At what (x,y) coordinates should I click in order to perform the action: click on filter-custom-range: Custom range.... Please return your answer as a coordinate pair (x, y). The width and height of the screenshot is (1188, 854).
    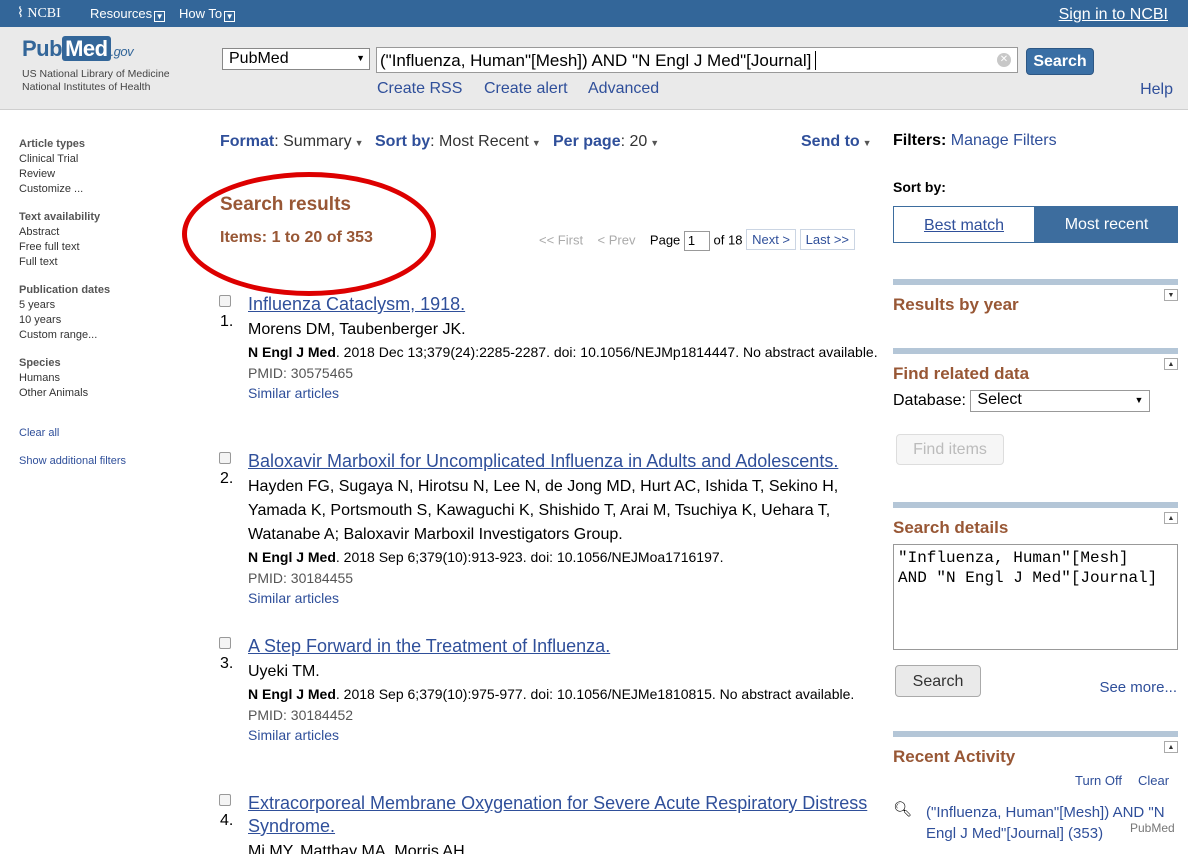
    Looking at the image, I should click on (99, 335).